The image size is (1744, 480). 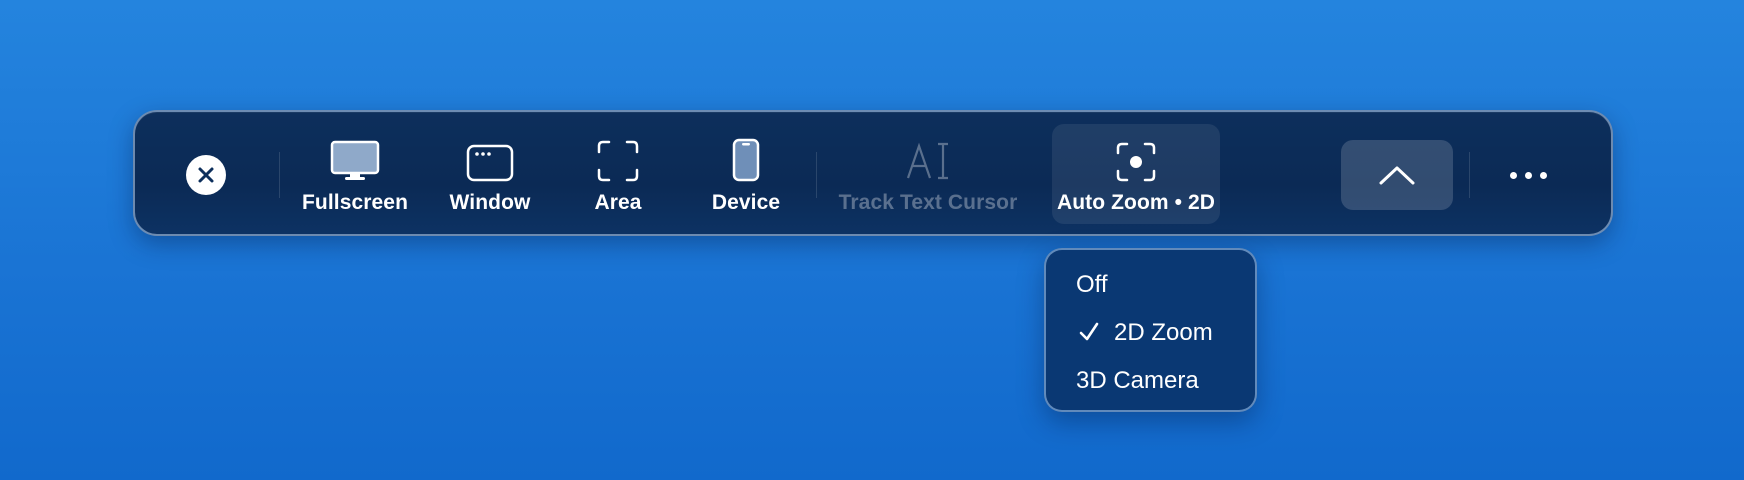 What do you see at coordinates (1136, 202) in the screenshot?
I see `auto-zoom-label: Auto Zoom • 2D` at bounding box center [1136, 202].